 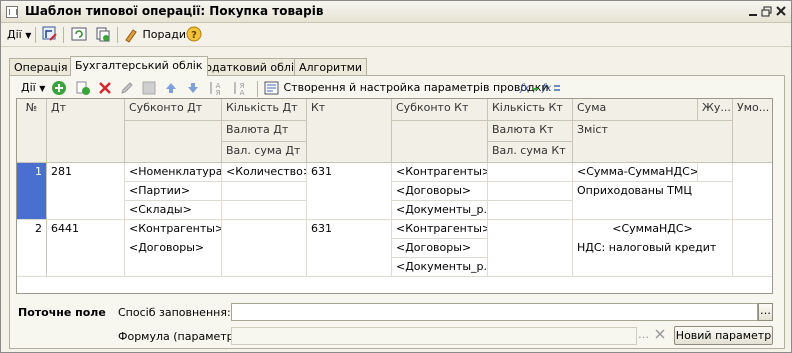 What do you see at coordinates (32, 248) in the screenshot?
I see `row-number: 2` at bounding box center [32, 248].